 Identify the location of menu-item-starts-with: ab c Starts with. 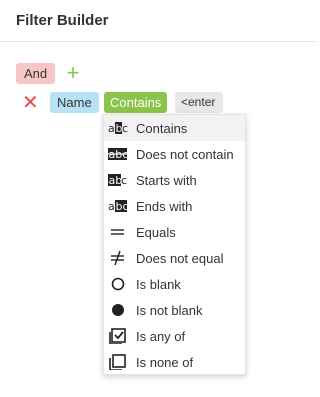
(174, 180).